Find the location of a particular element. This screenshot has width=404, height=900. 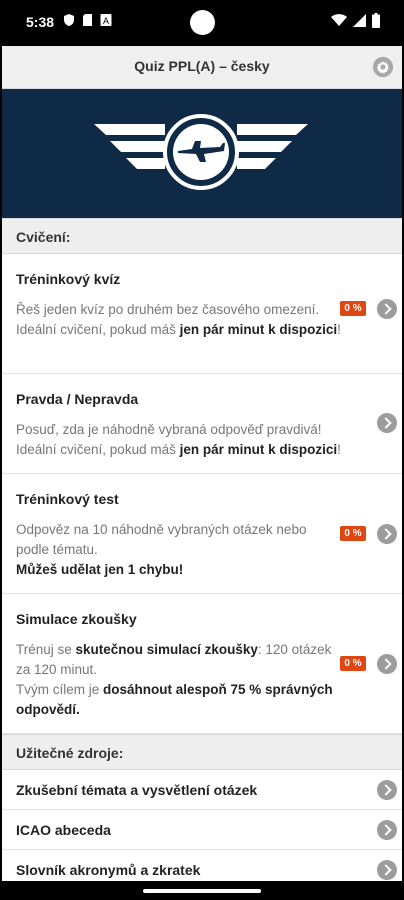

status-system-icons is located at coordinates (355, 20).